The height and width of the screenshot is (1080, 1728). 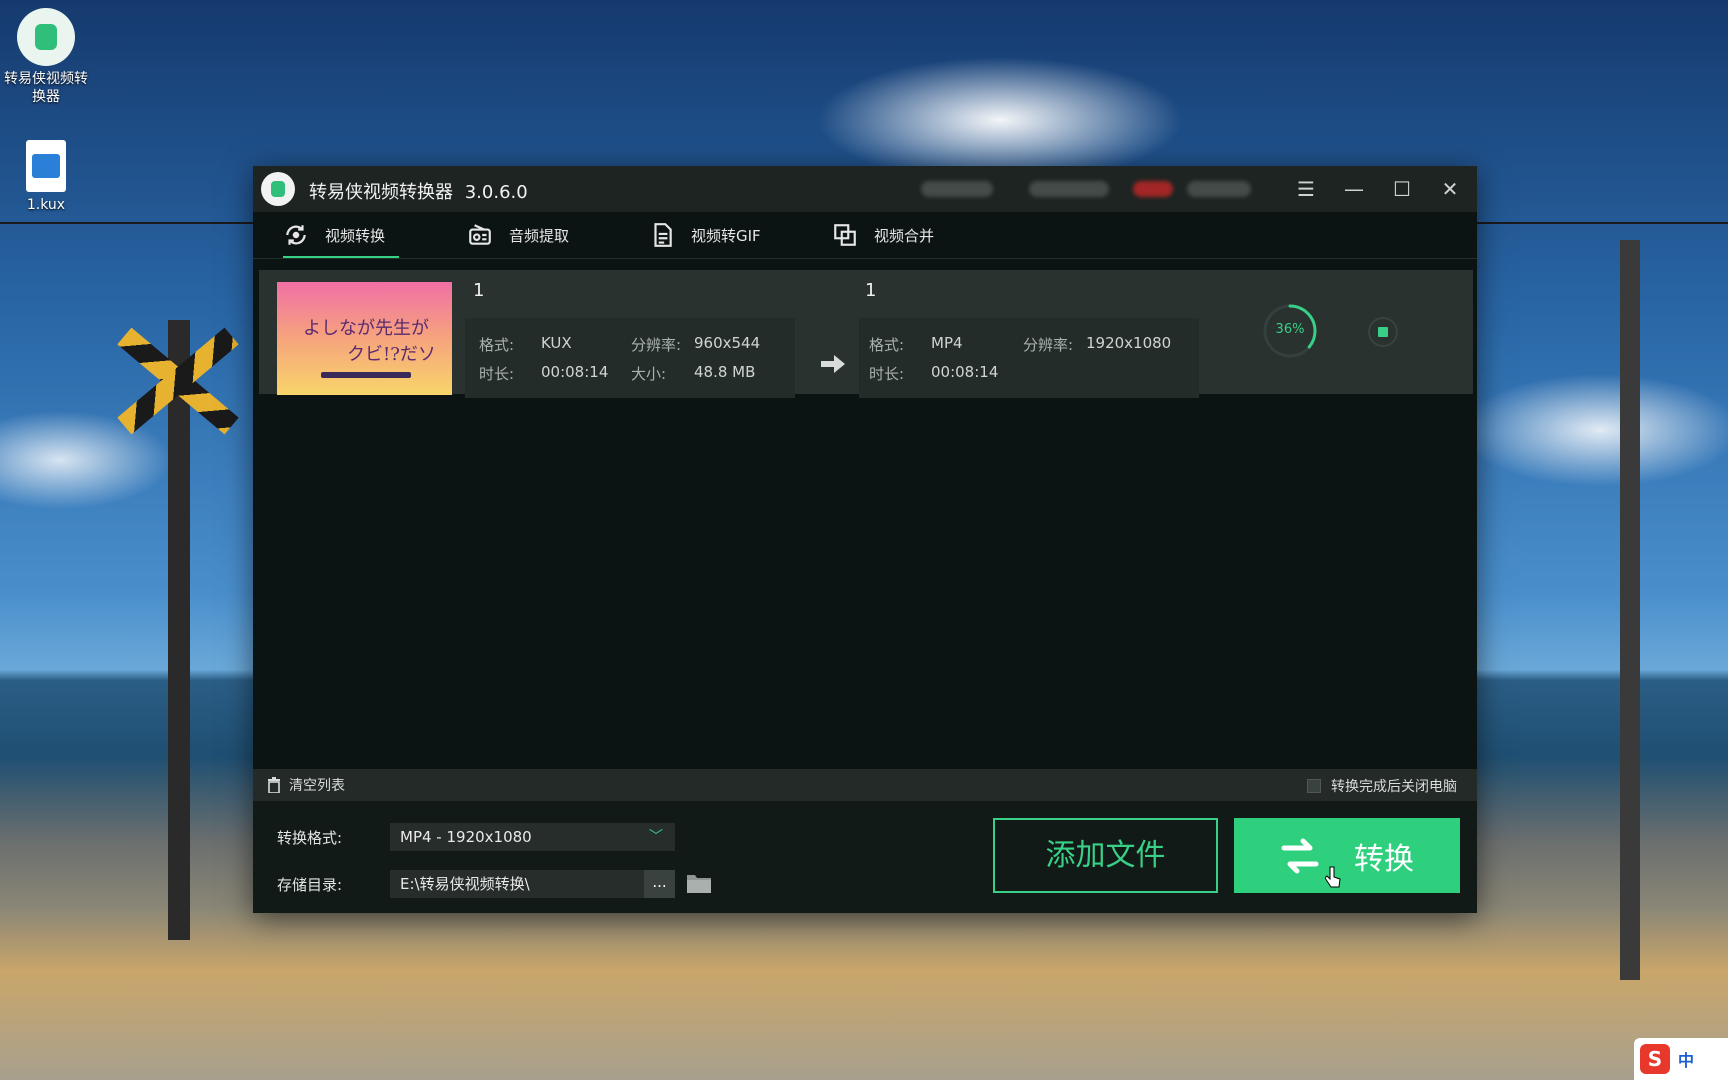 I want to click on chevron-down-icon: ﹀, so click(x=656, y=837).